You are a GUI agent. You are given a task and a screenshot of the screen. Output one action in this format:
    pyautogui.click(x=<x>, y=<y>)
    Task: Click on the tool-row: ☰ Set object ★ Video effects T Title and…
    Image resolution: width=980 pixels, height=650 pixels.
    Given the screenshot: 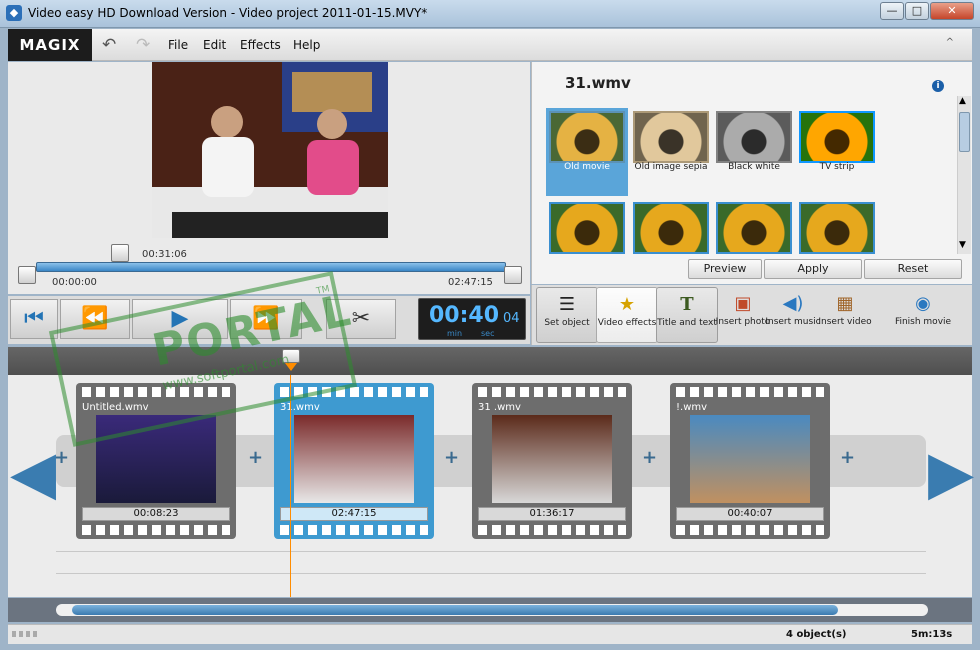 What is the action you would take?
    pyautogui.click(x=751, y=315)
    